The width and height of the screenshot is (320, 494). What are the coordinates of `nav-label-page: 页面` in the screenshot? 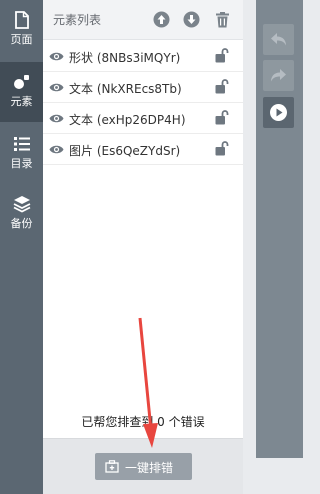 It's located at (21, 39).